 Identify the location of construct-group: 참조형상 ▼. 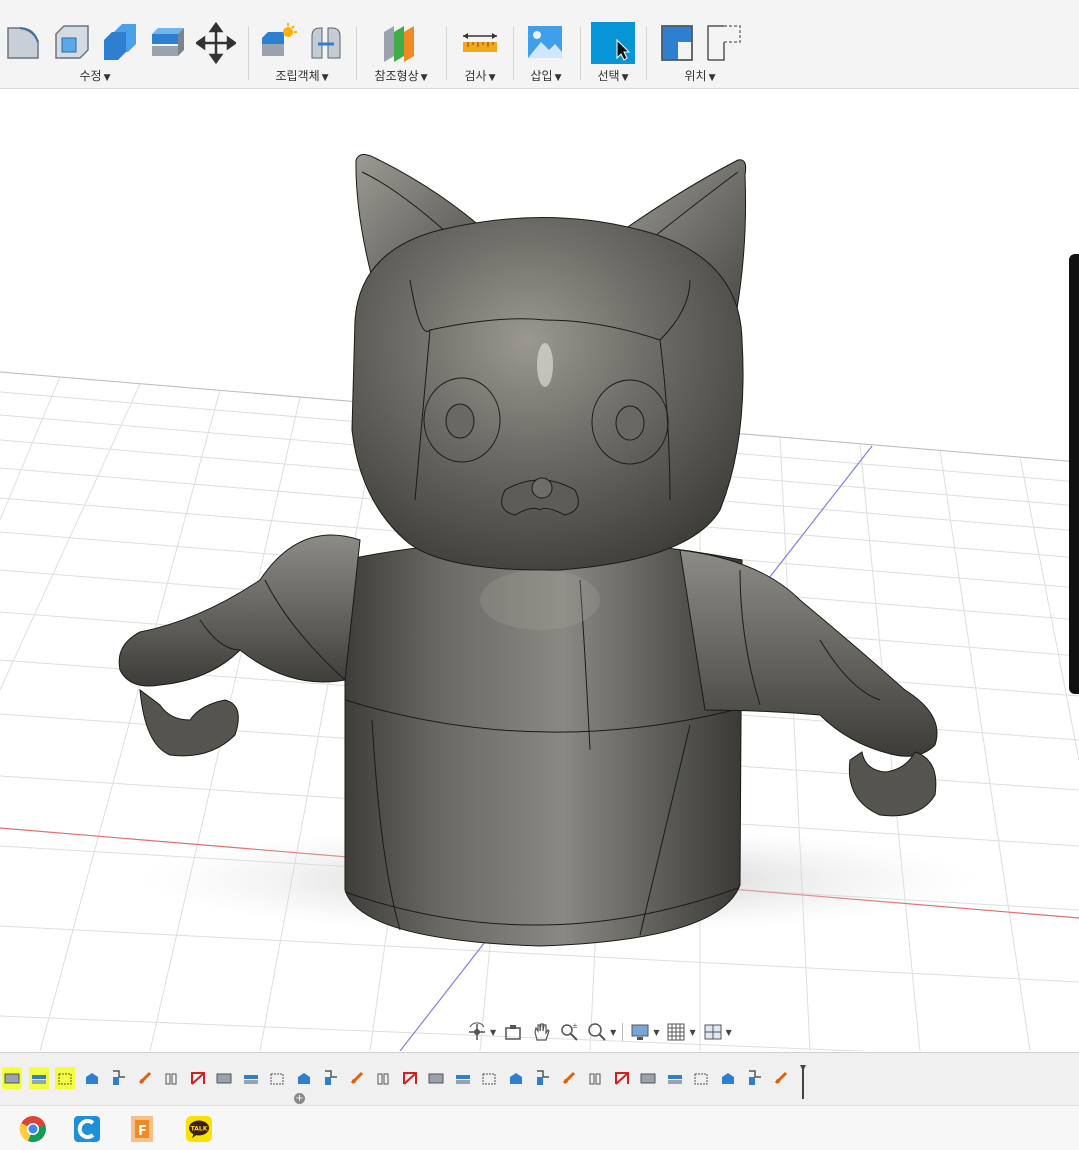
(401, 44).